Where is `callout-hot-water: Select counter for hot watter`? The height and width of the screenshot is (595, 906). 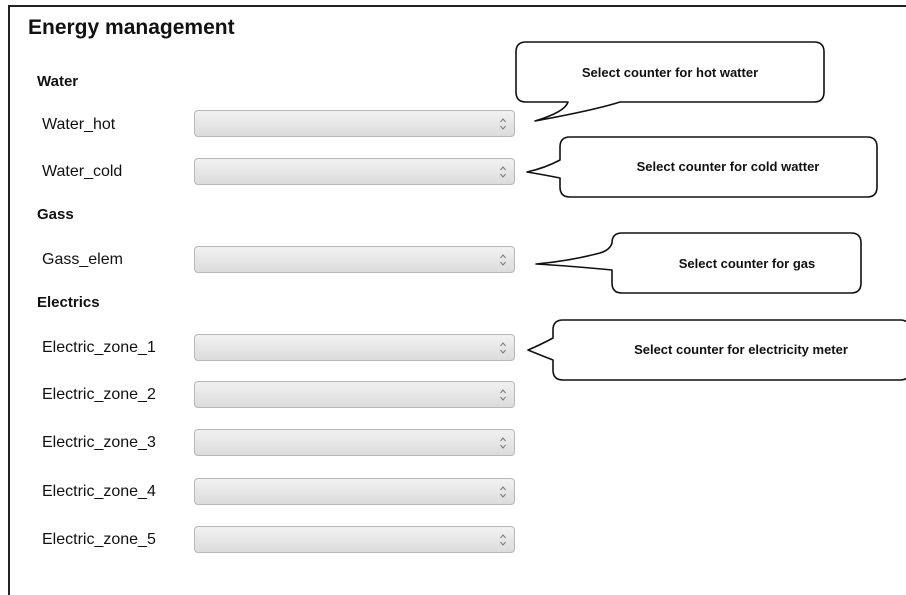
callout-hot-water: Select counter for hot watter is located at coordinates (670, 81).